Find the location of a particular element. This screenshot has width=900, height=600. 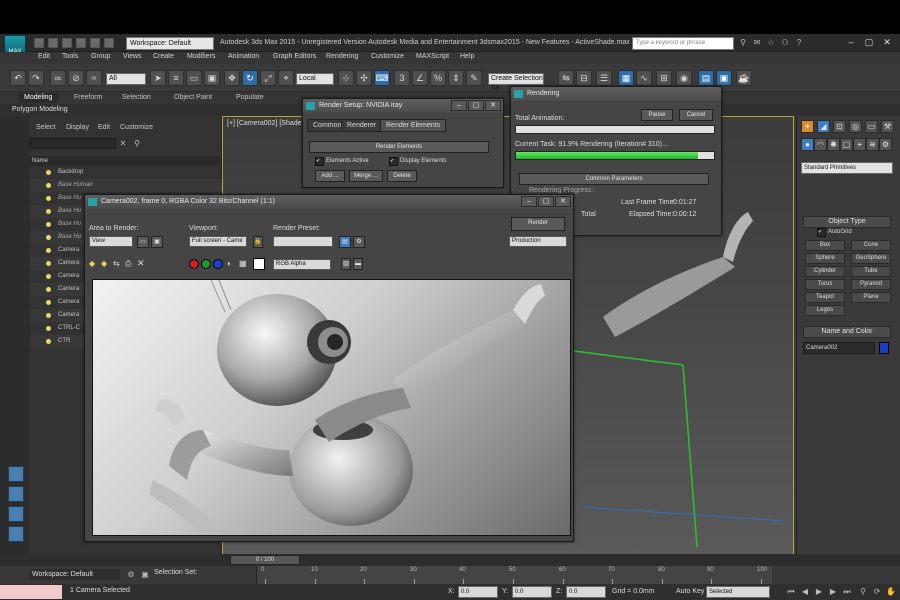

helpers-icon: ⌖ is located at coordinates (859, 144).